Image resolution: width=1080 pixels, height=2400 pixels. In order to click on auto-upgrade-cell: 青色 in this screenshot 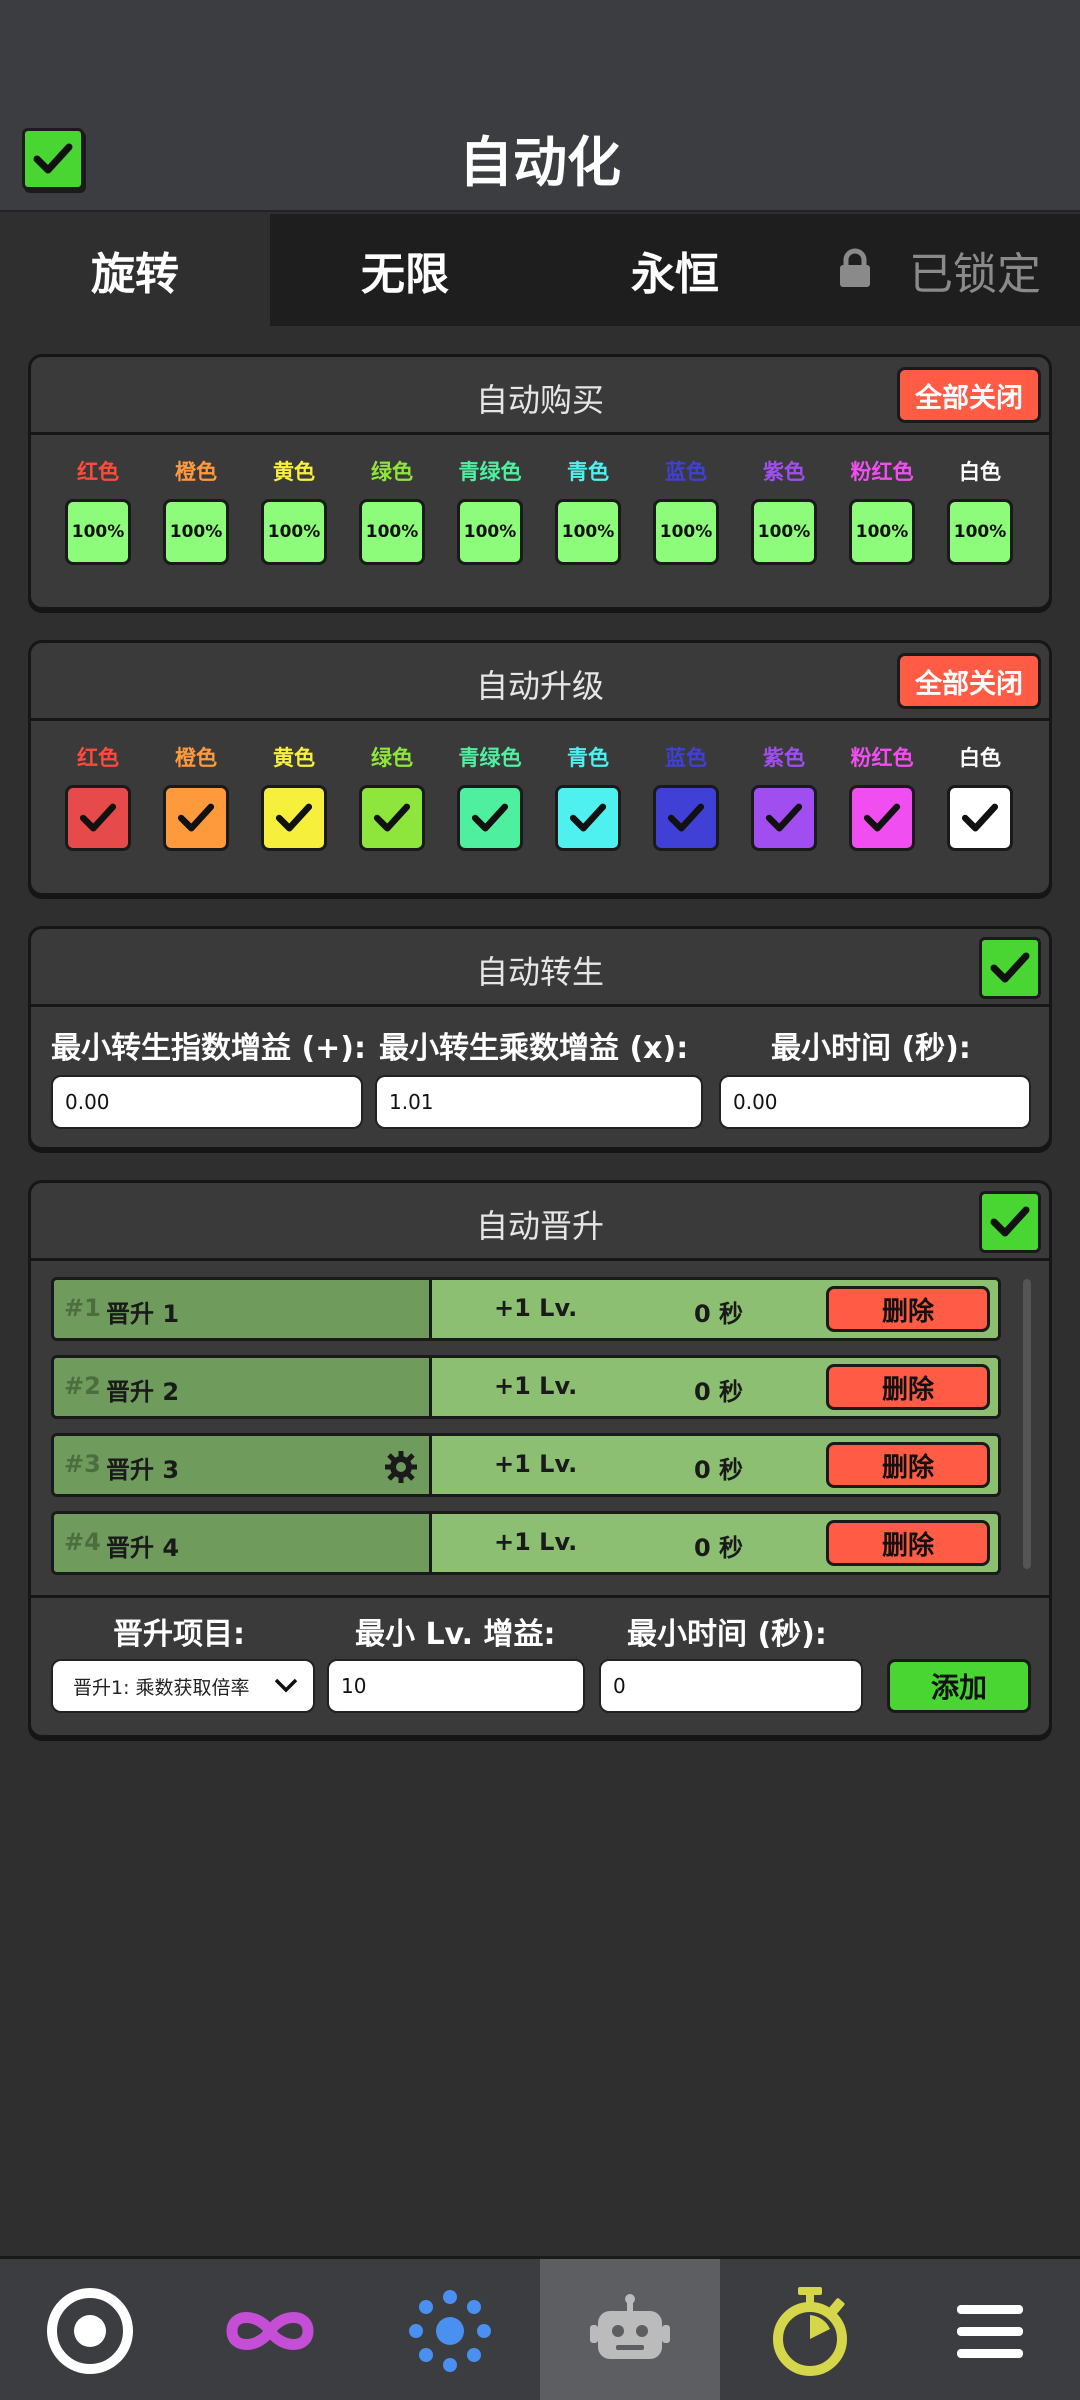, I will do `click(588, 797)`.